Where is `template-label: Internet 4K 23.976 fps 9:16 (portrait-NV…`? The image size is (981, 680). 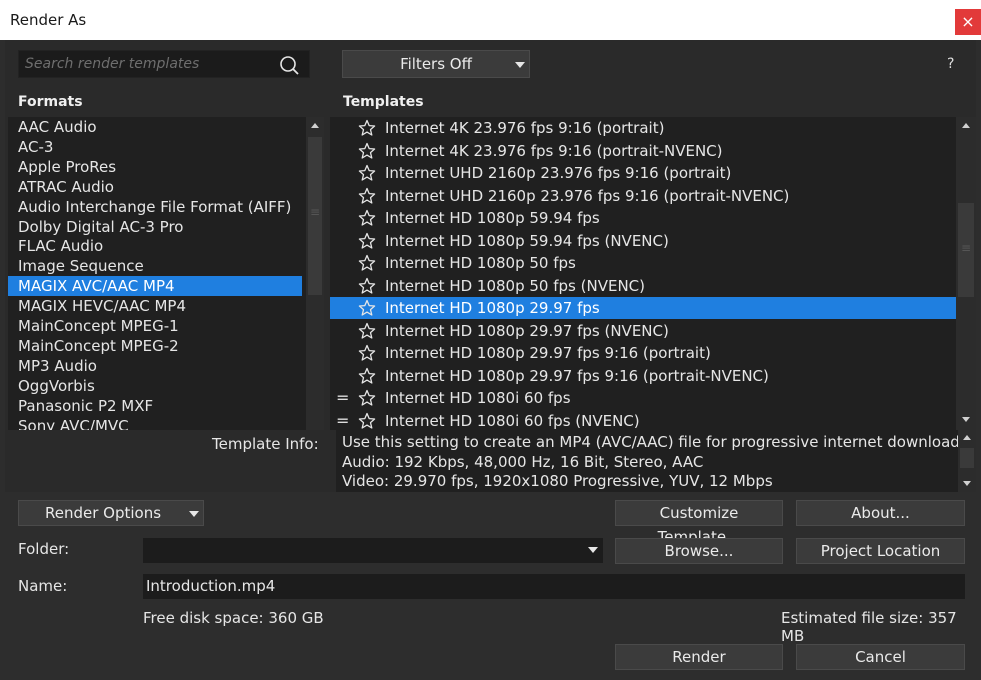 template-label: Internet 4K 23.976 fps 9:16 (portrait-NV… is located at coordinates (554, 150).